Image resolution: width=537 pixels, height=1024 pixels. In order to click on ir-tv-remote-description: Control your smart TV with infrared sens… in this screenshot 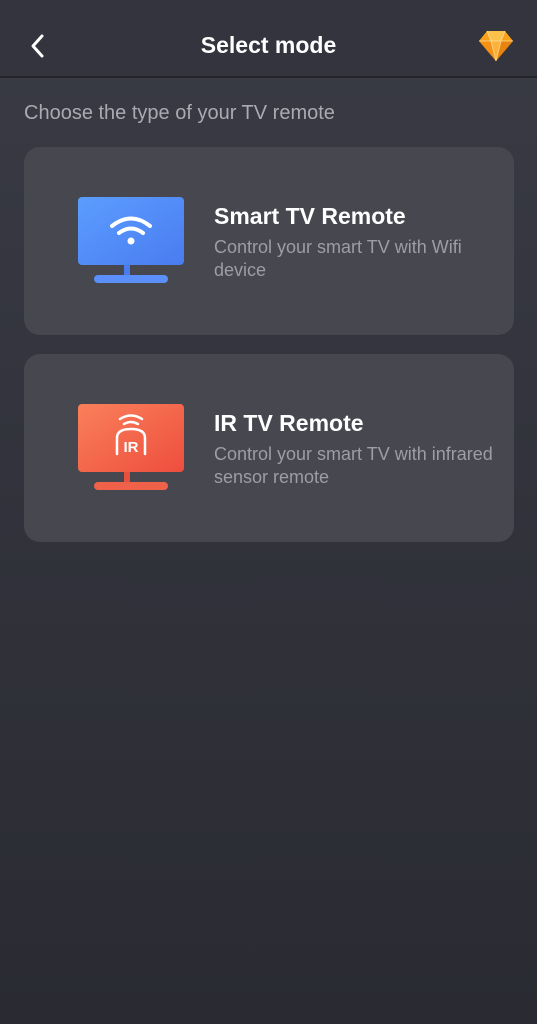, I will do `click(353, 465)`.